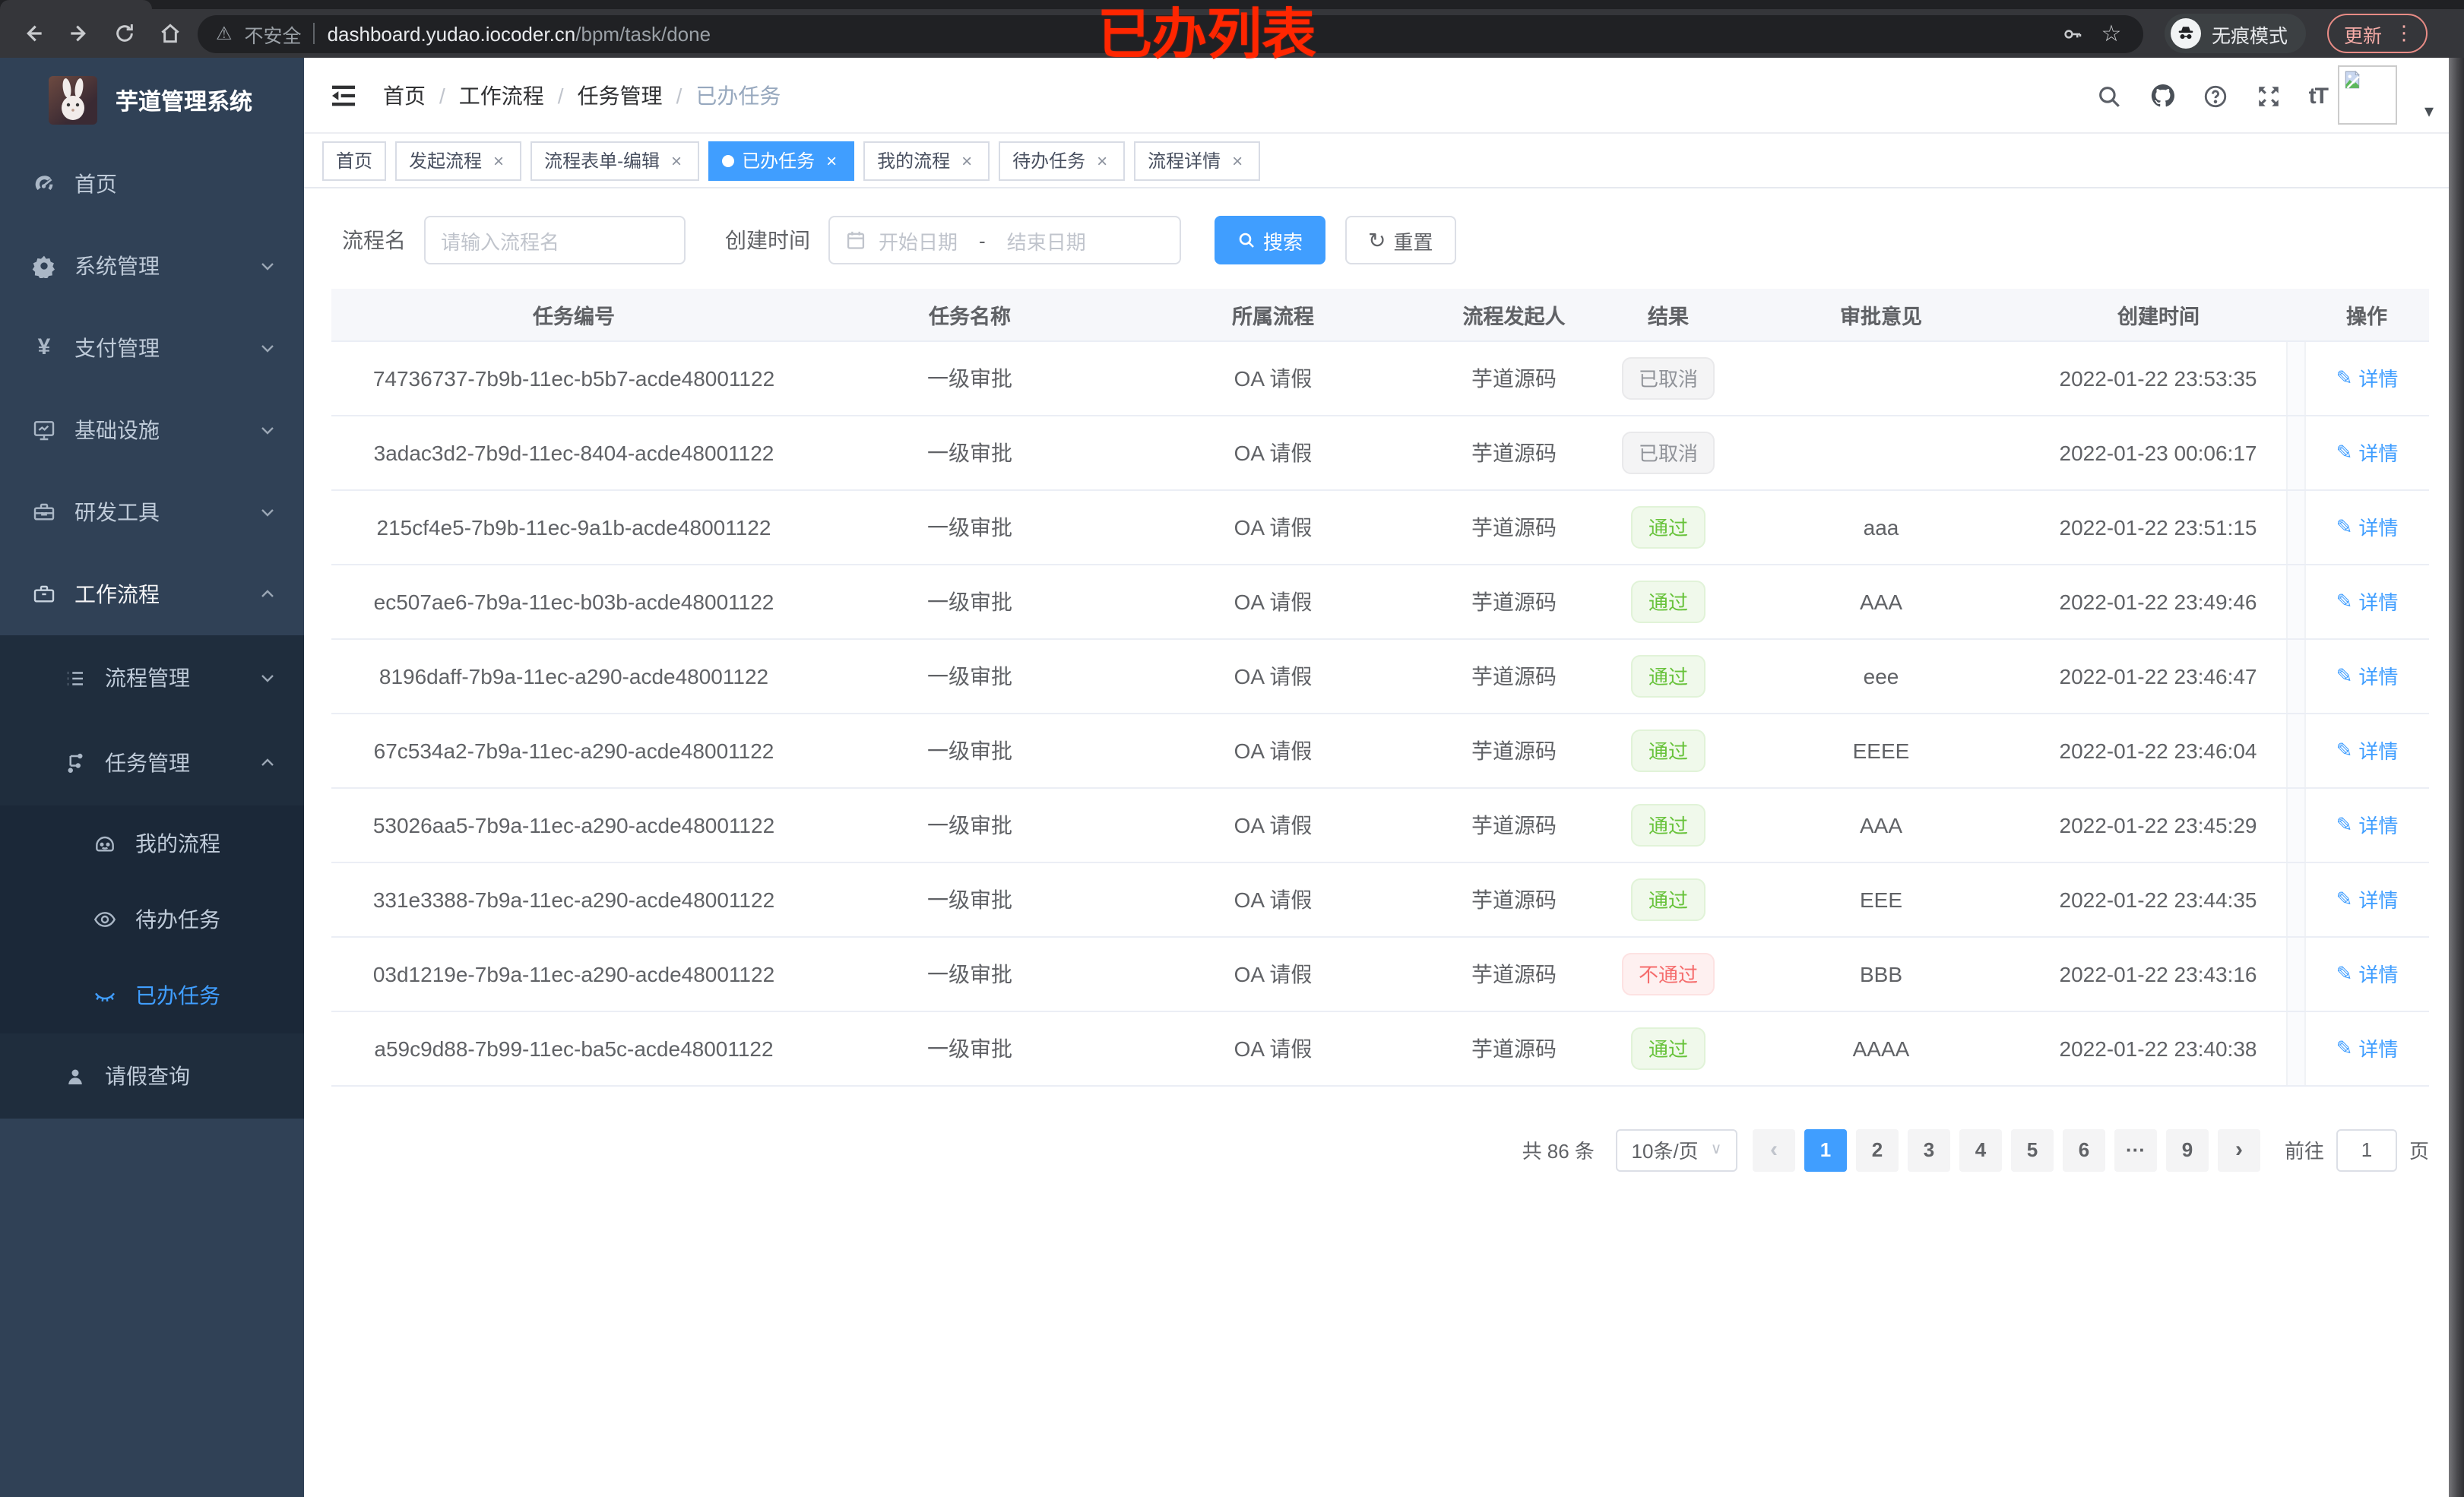  Describe the element at coordinates (79, 33) in the screenshot. I see `browser-forward-button` at that location.